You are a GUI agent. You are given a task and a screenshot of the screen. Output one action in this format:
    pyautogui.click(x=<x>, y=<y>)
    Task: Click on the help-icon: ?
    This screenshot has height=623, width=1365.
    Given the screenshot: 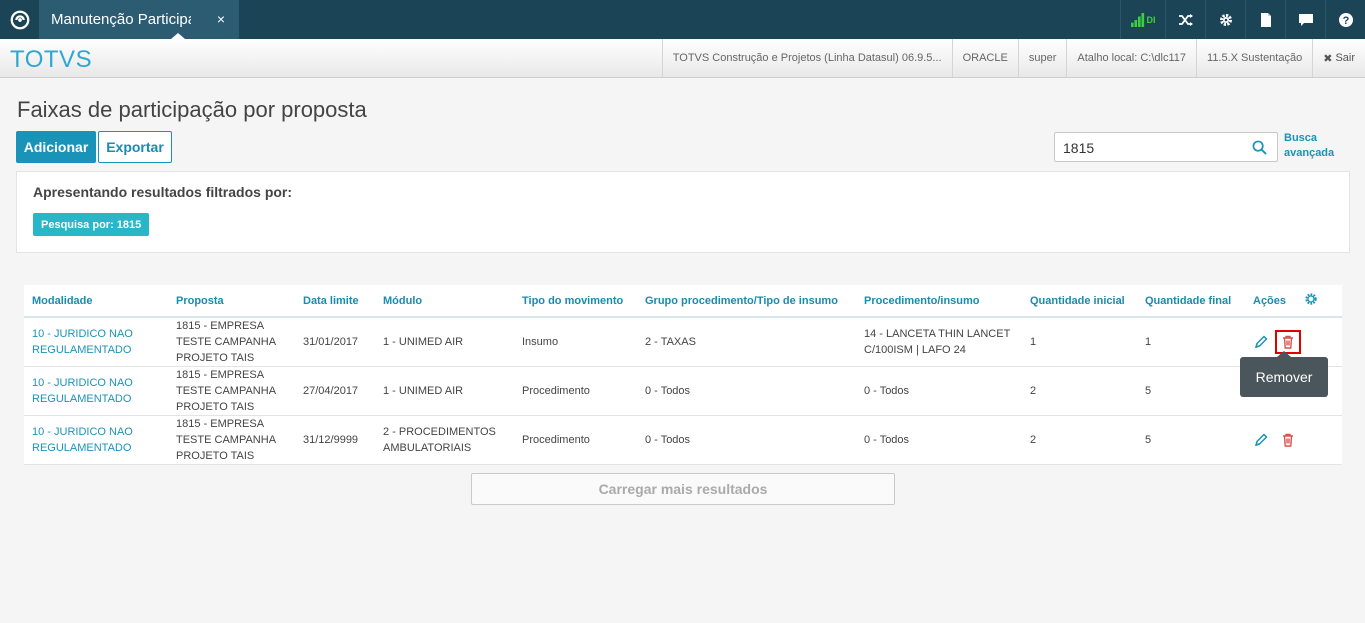 What is the action you would take?
    pyautogui.click(x=1345, y=19)
    